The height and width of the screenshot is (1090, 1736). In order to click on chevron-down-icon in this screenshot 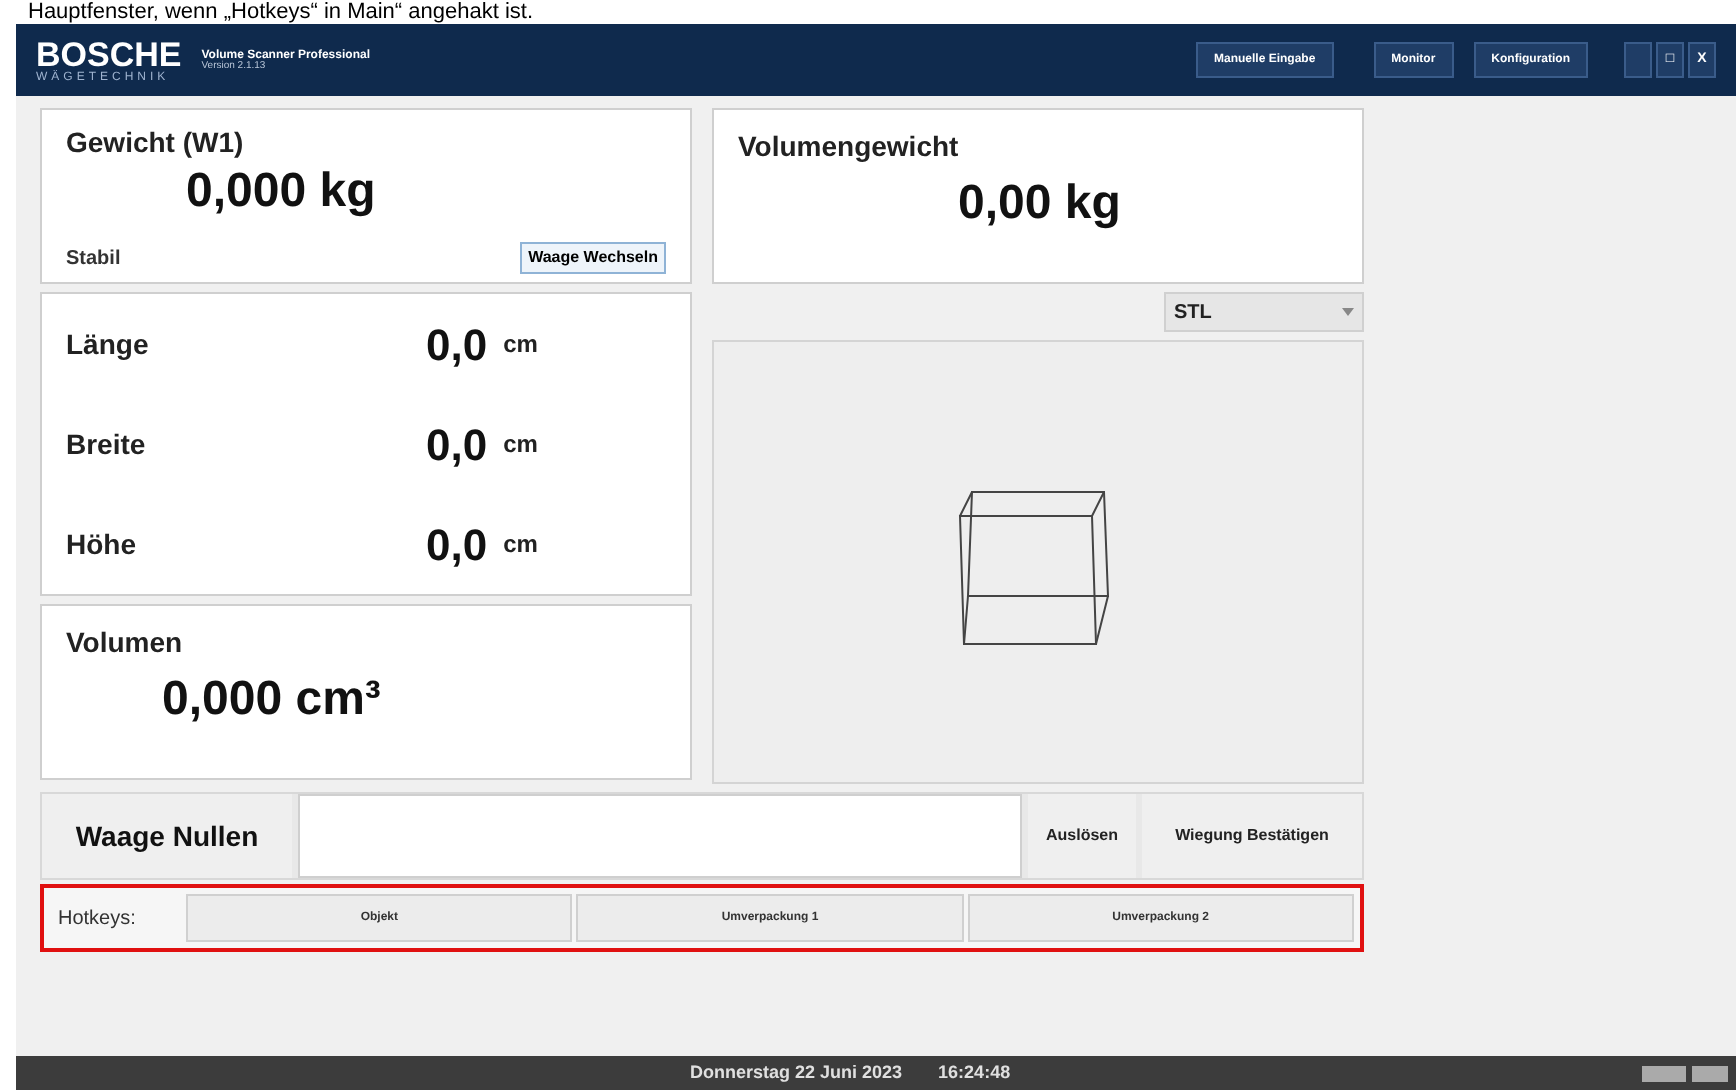, I will do `click(1348, 312)`.